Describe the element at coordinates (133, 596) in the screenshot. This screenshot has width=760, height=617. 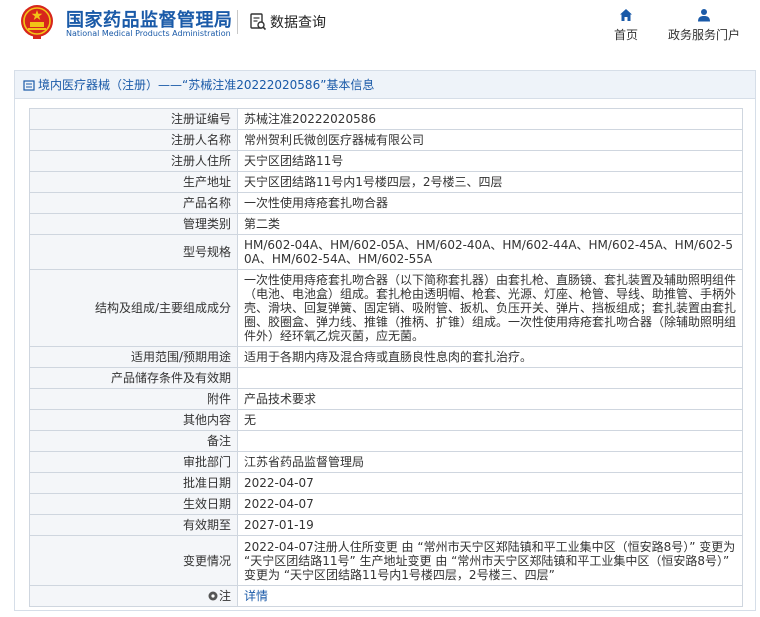
I see `note-label-cell: 注` at that location.